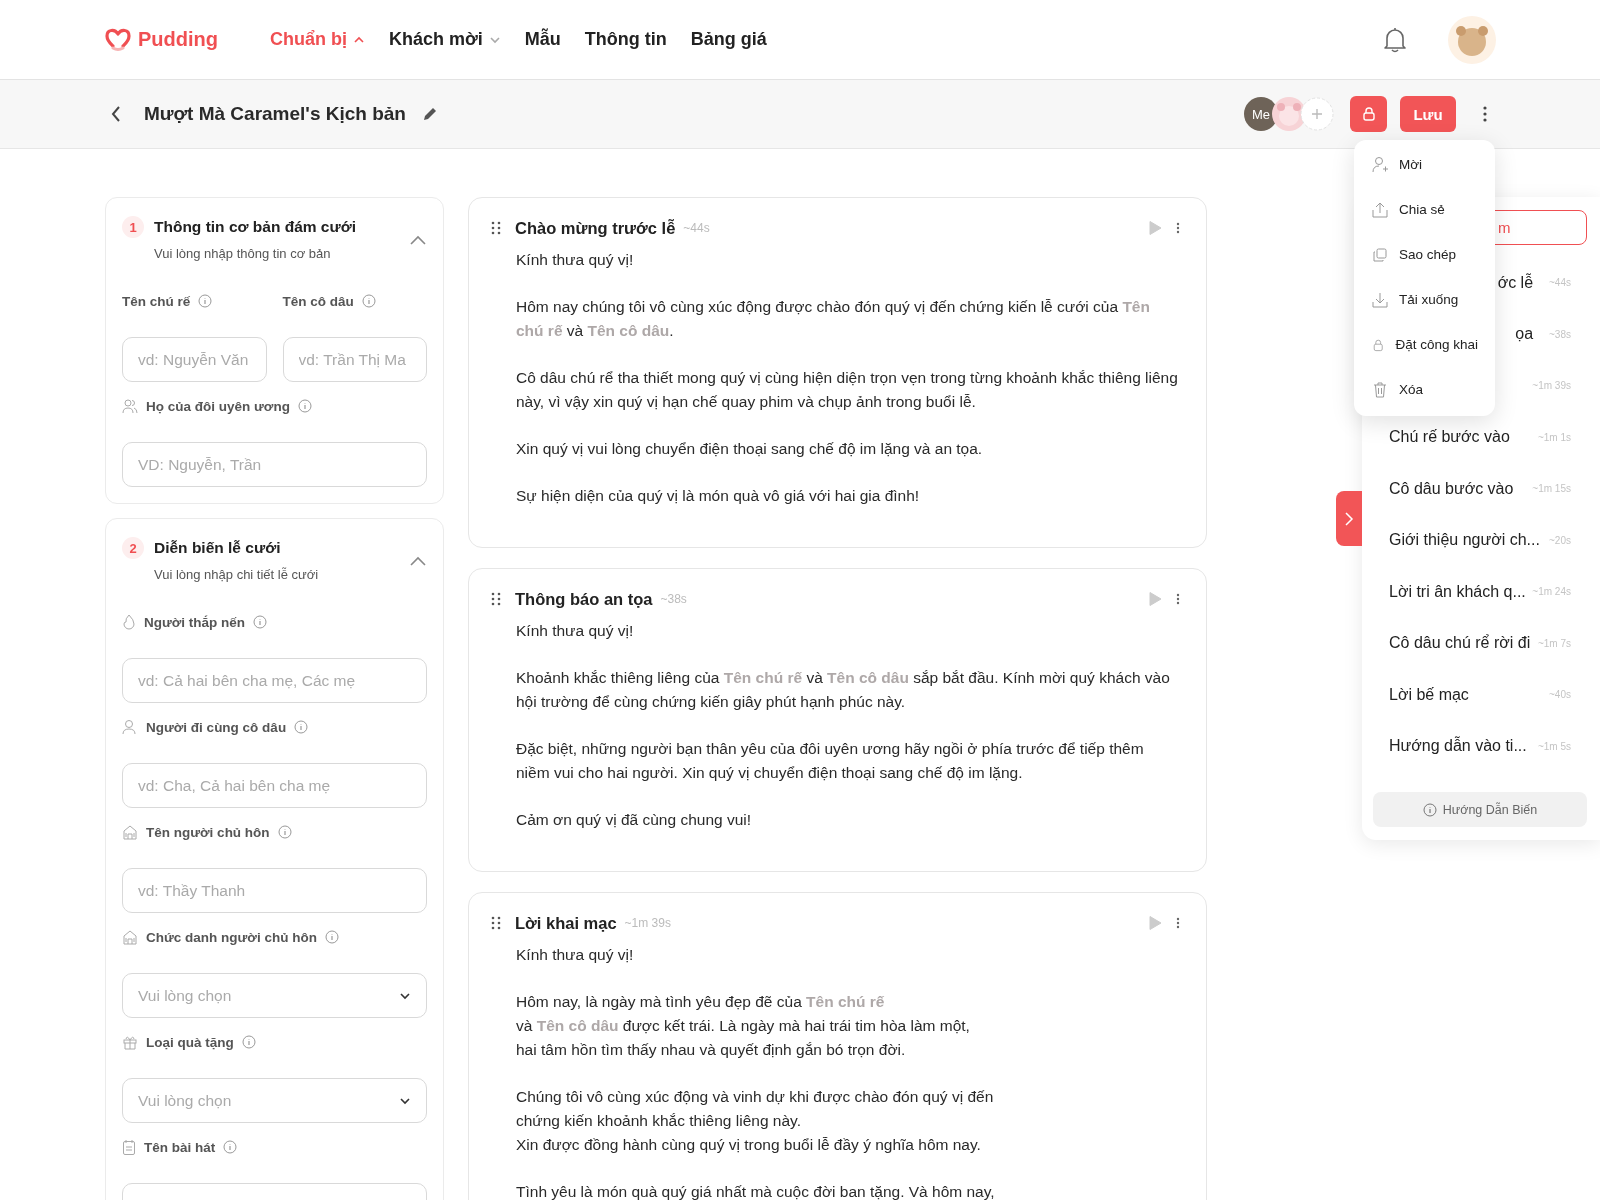 The image size is (1600, 1200). I want to click on outline-item: Cô dâu chú rể rời đi, so click(1460, 643).